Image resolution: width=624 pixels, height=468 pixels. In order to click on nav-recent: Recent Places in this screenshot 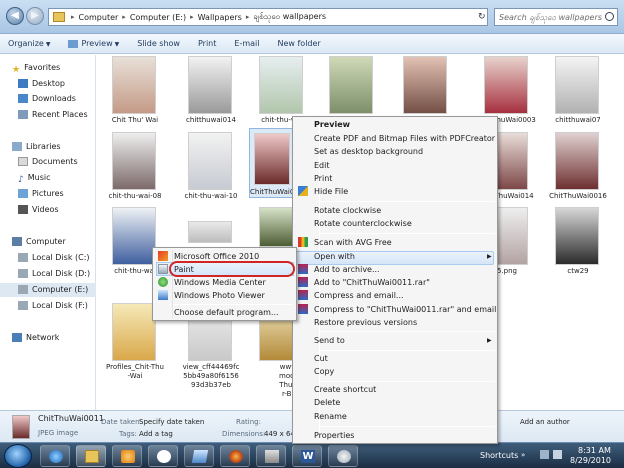, I will do `click(48, 115)`.